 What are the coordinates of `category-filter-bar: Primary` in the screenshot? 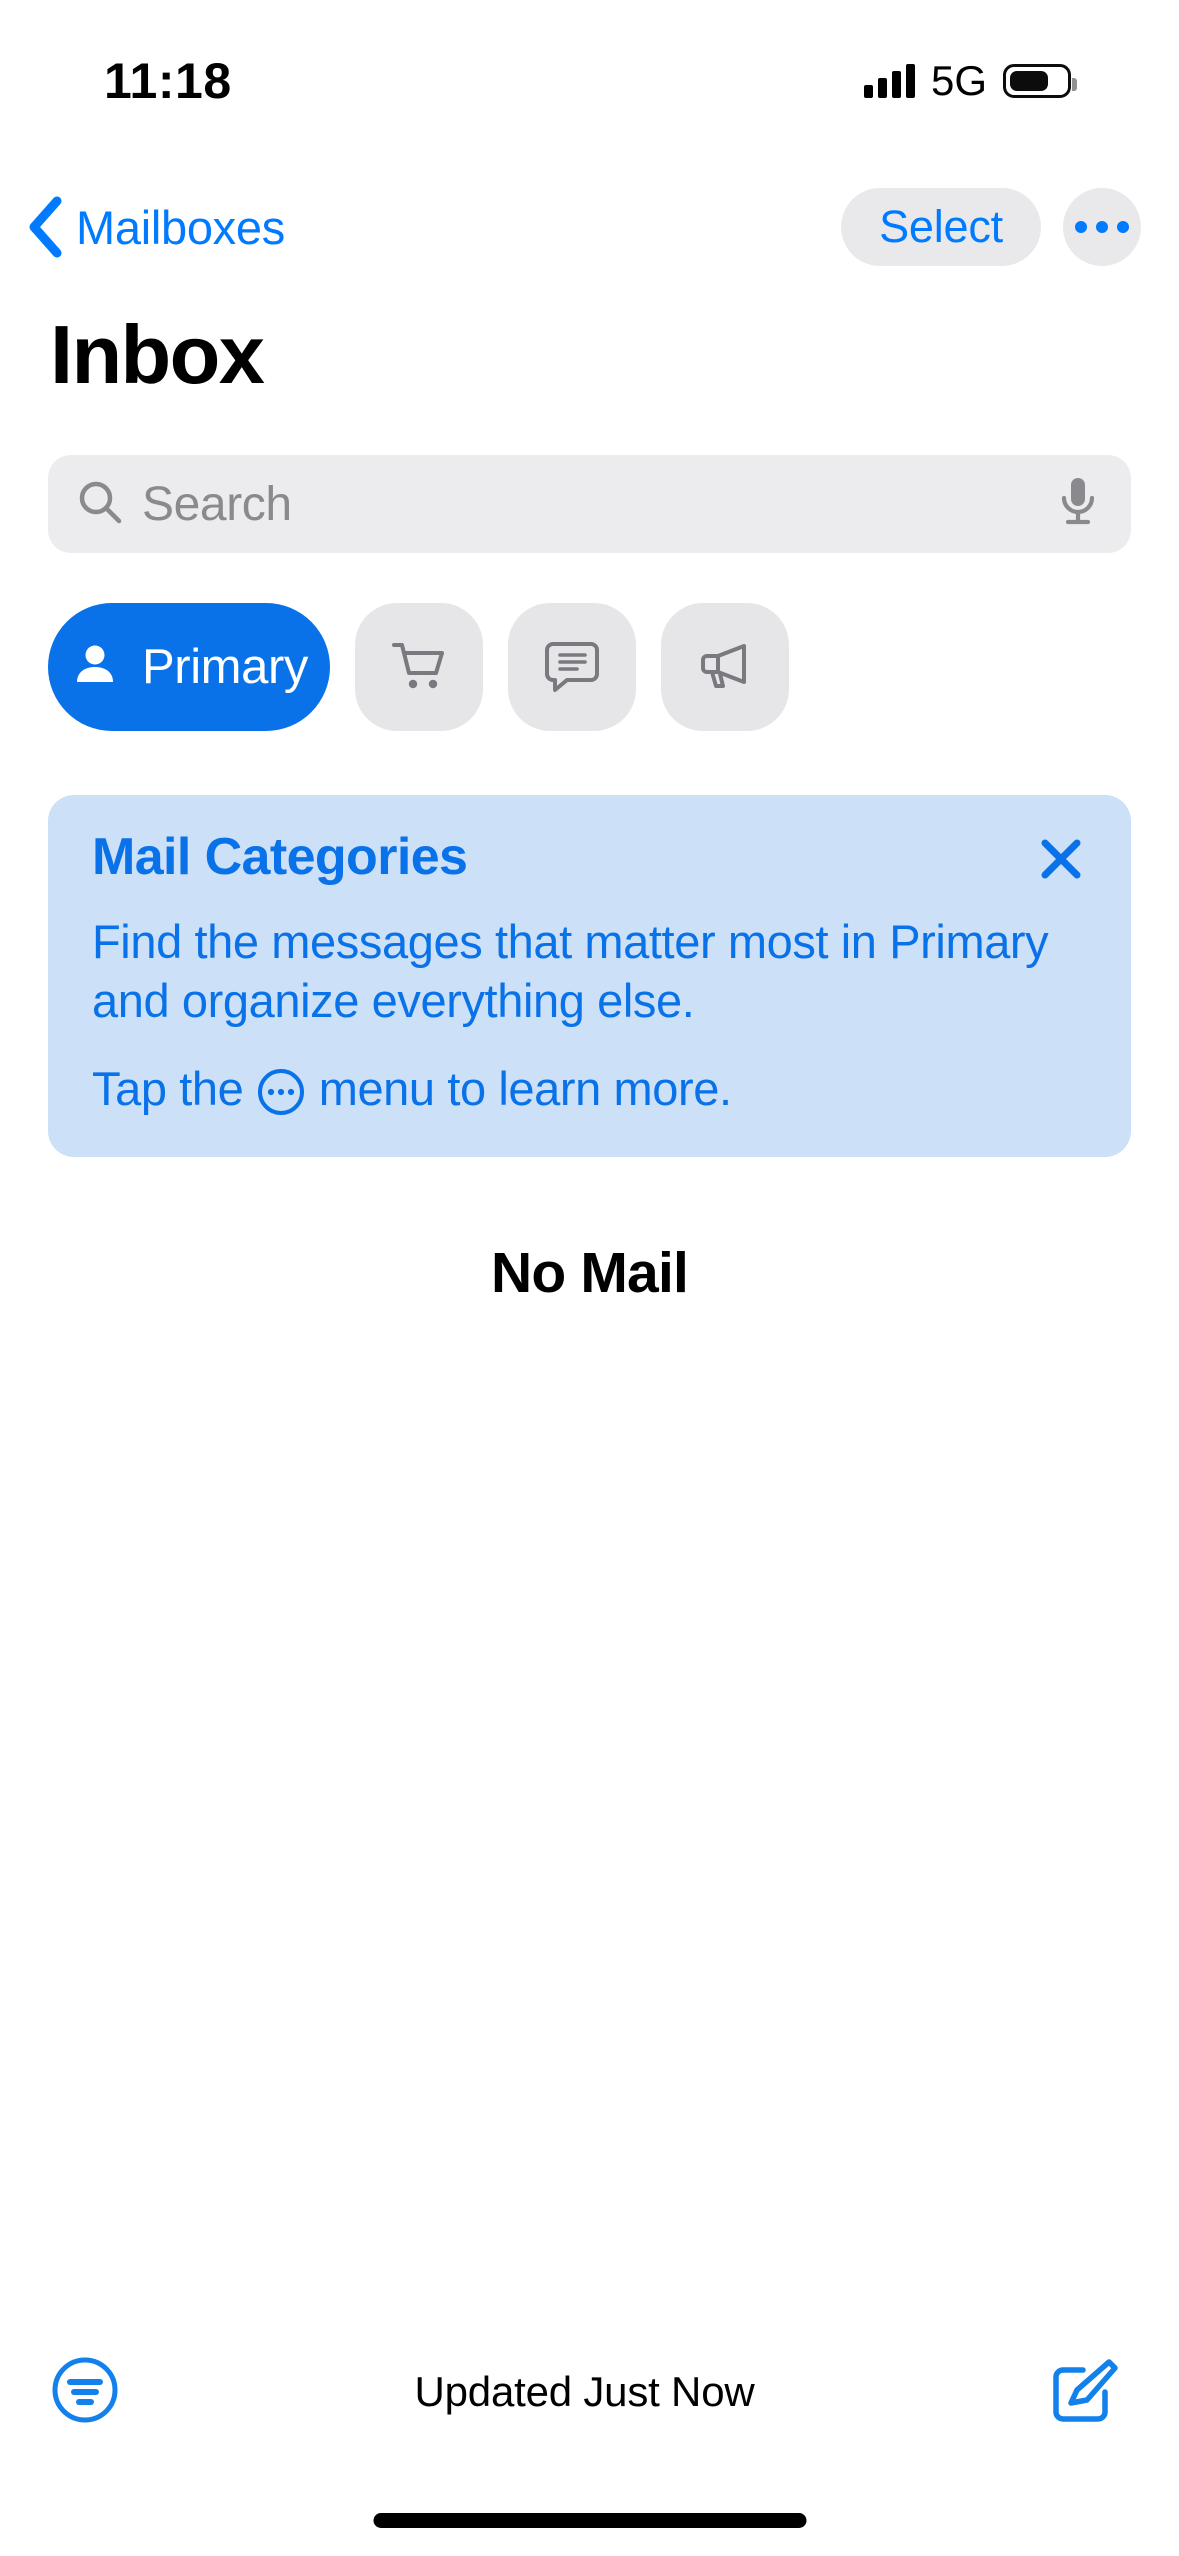 It's located at (589, 667).